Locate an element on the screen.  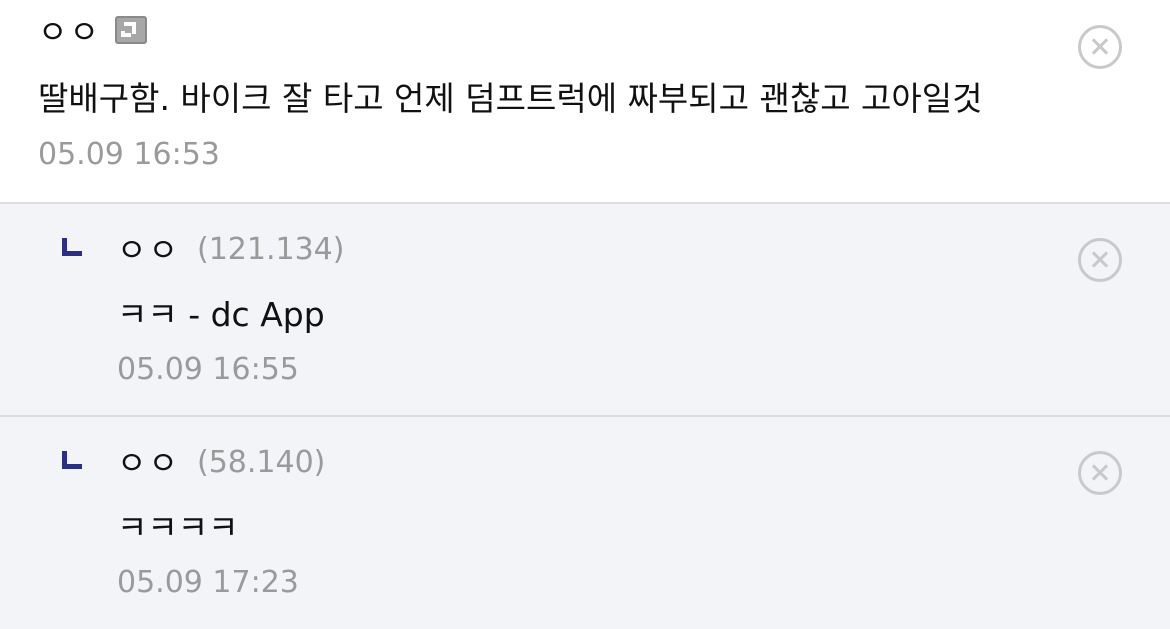
comment-date: 05.09 16:53 is located at coordinates (129, 154).